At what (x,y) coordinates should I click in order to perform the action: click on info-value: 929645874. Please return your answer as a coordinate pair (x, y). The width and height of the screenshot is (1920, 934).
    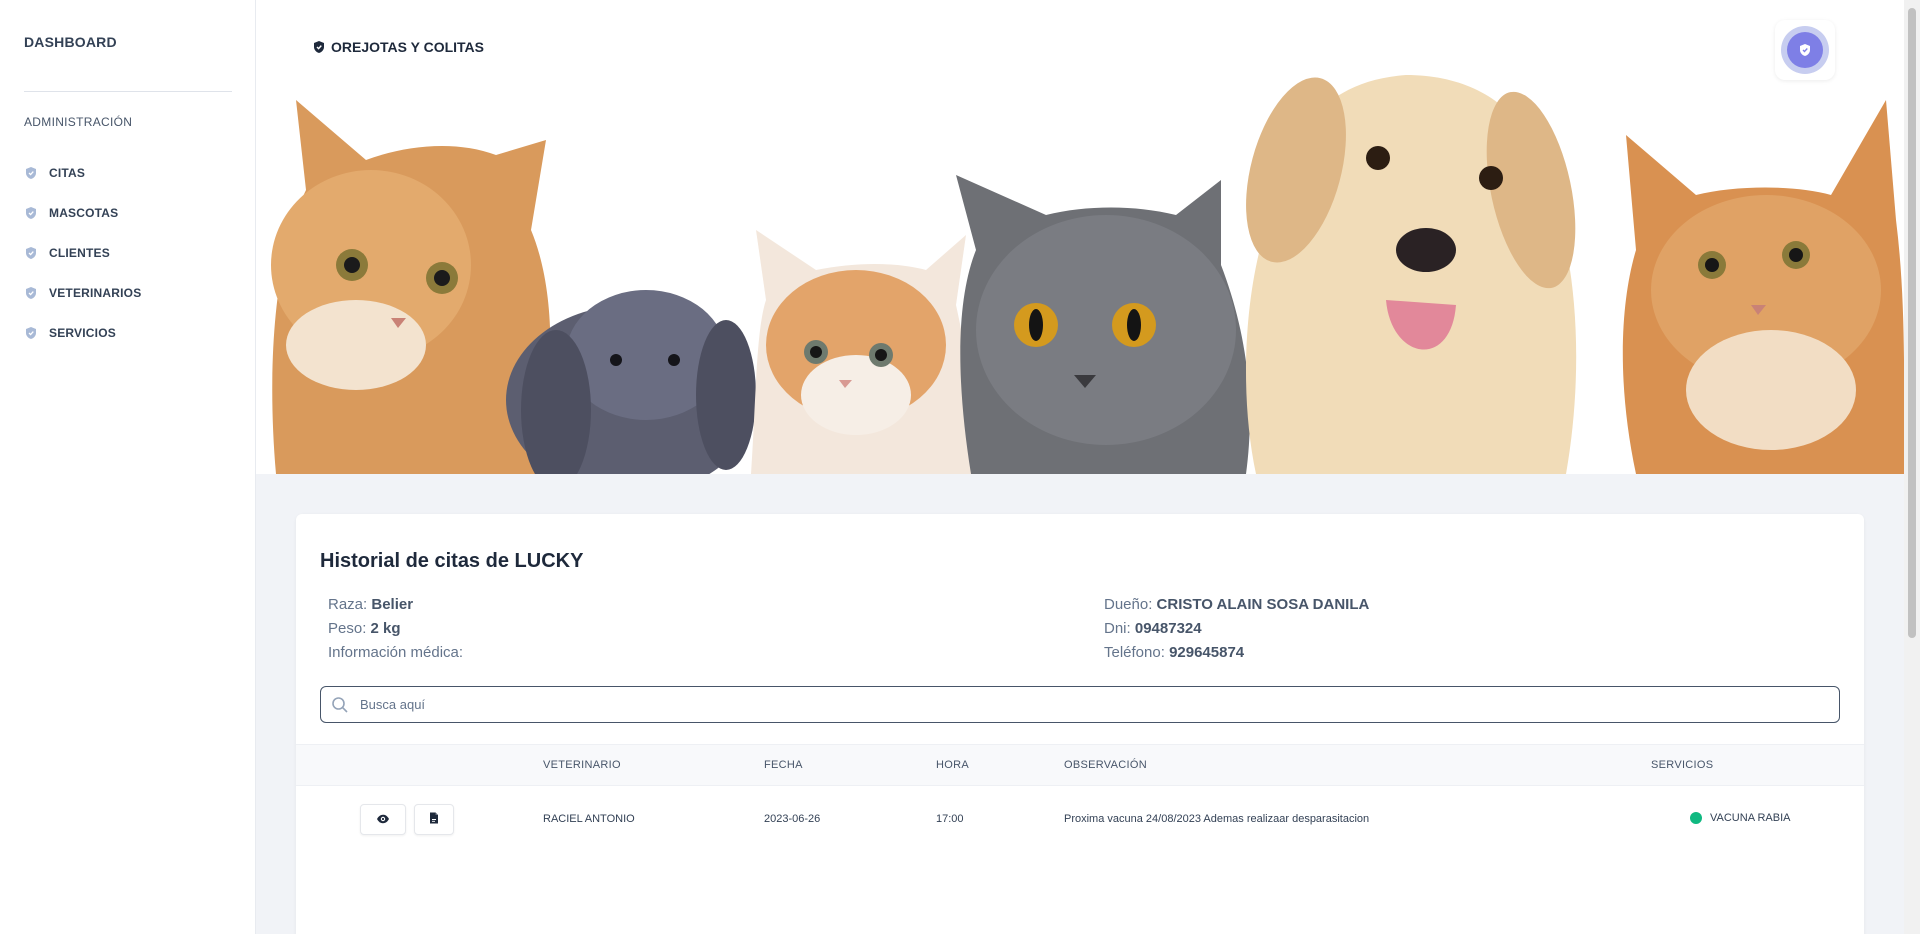
    Looking at the image, I should click on (1207, 652).